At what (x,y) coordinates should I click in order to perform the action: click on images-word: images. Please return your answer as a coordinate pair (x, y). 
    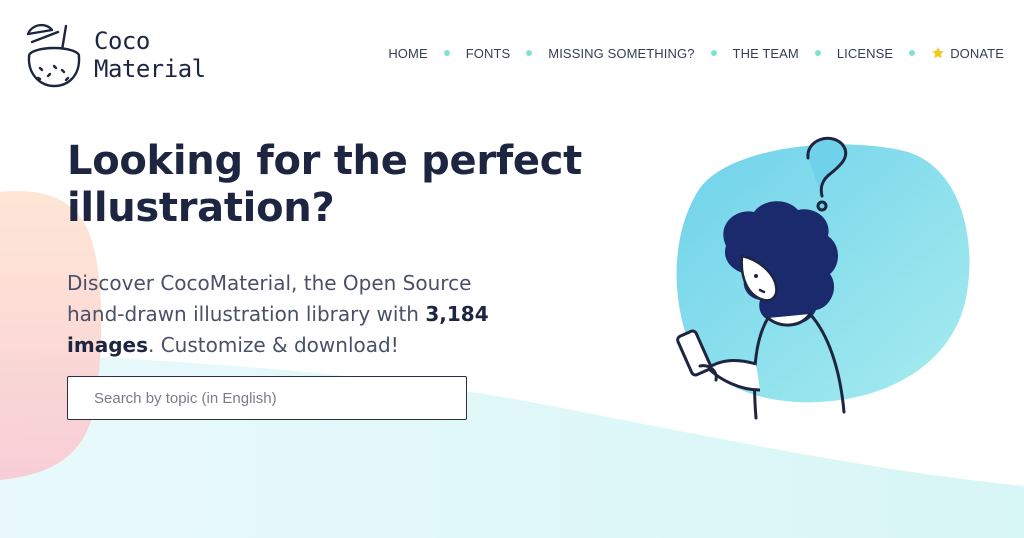
    Looking at the image, I should click on (107, 345).